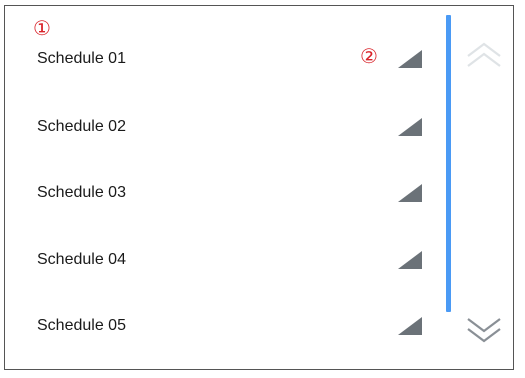 The image size is (525, 378). I want to click on schedule-item-label: Schedule 02, so click(81, 126).